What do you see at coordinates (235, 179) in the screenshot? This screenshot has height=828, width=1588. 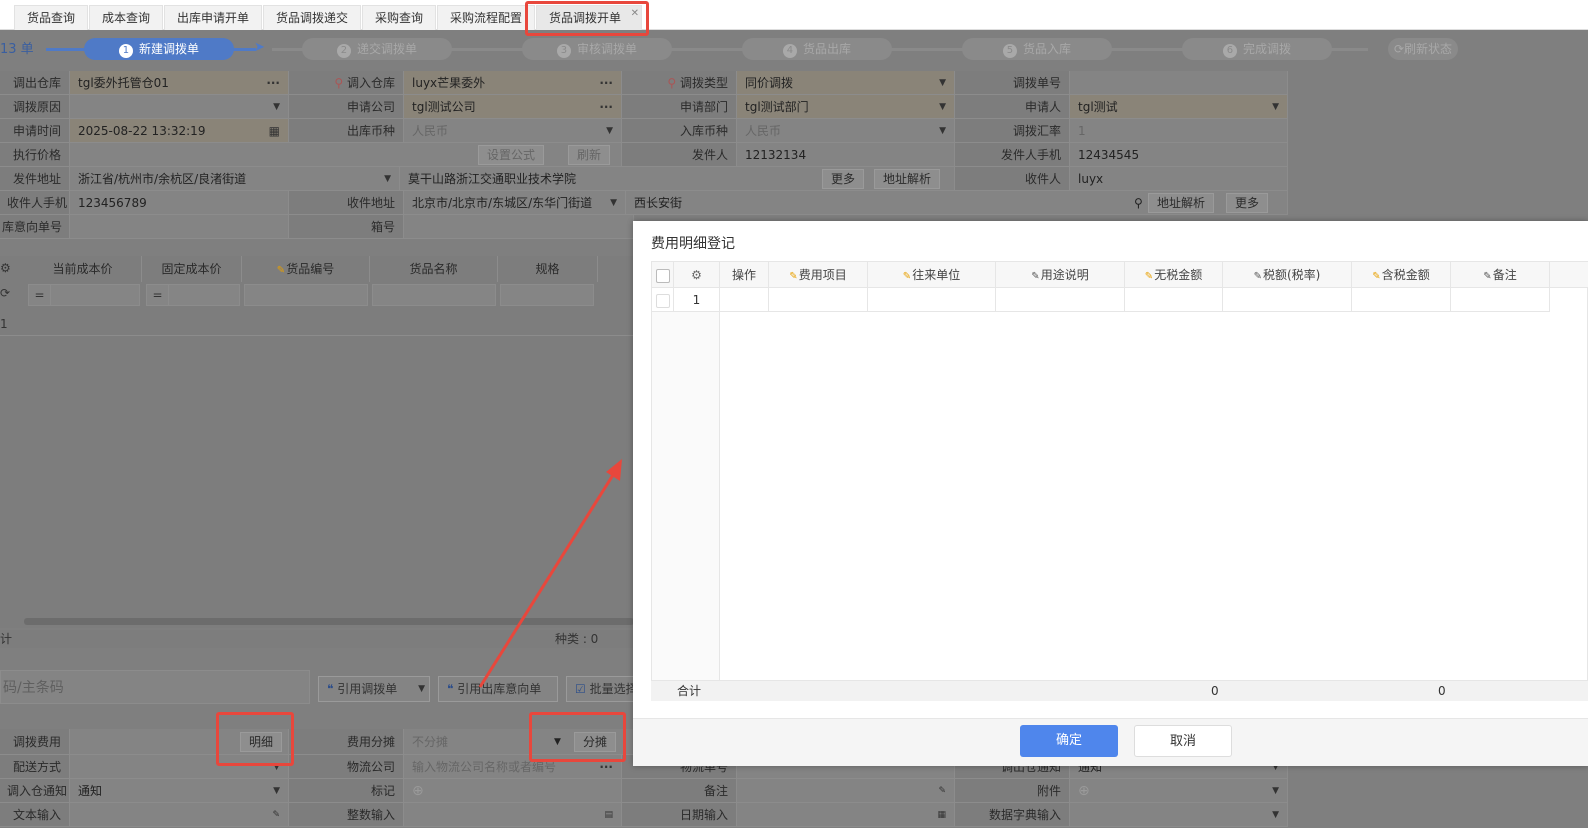 I see `send-region-select: 浙江省/杭州市/余杭区/良渚街道 ▼` at bounding box center [235, 179].